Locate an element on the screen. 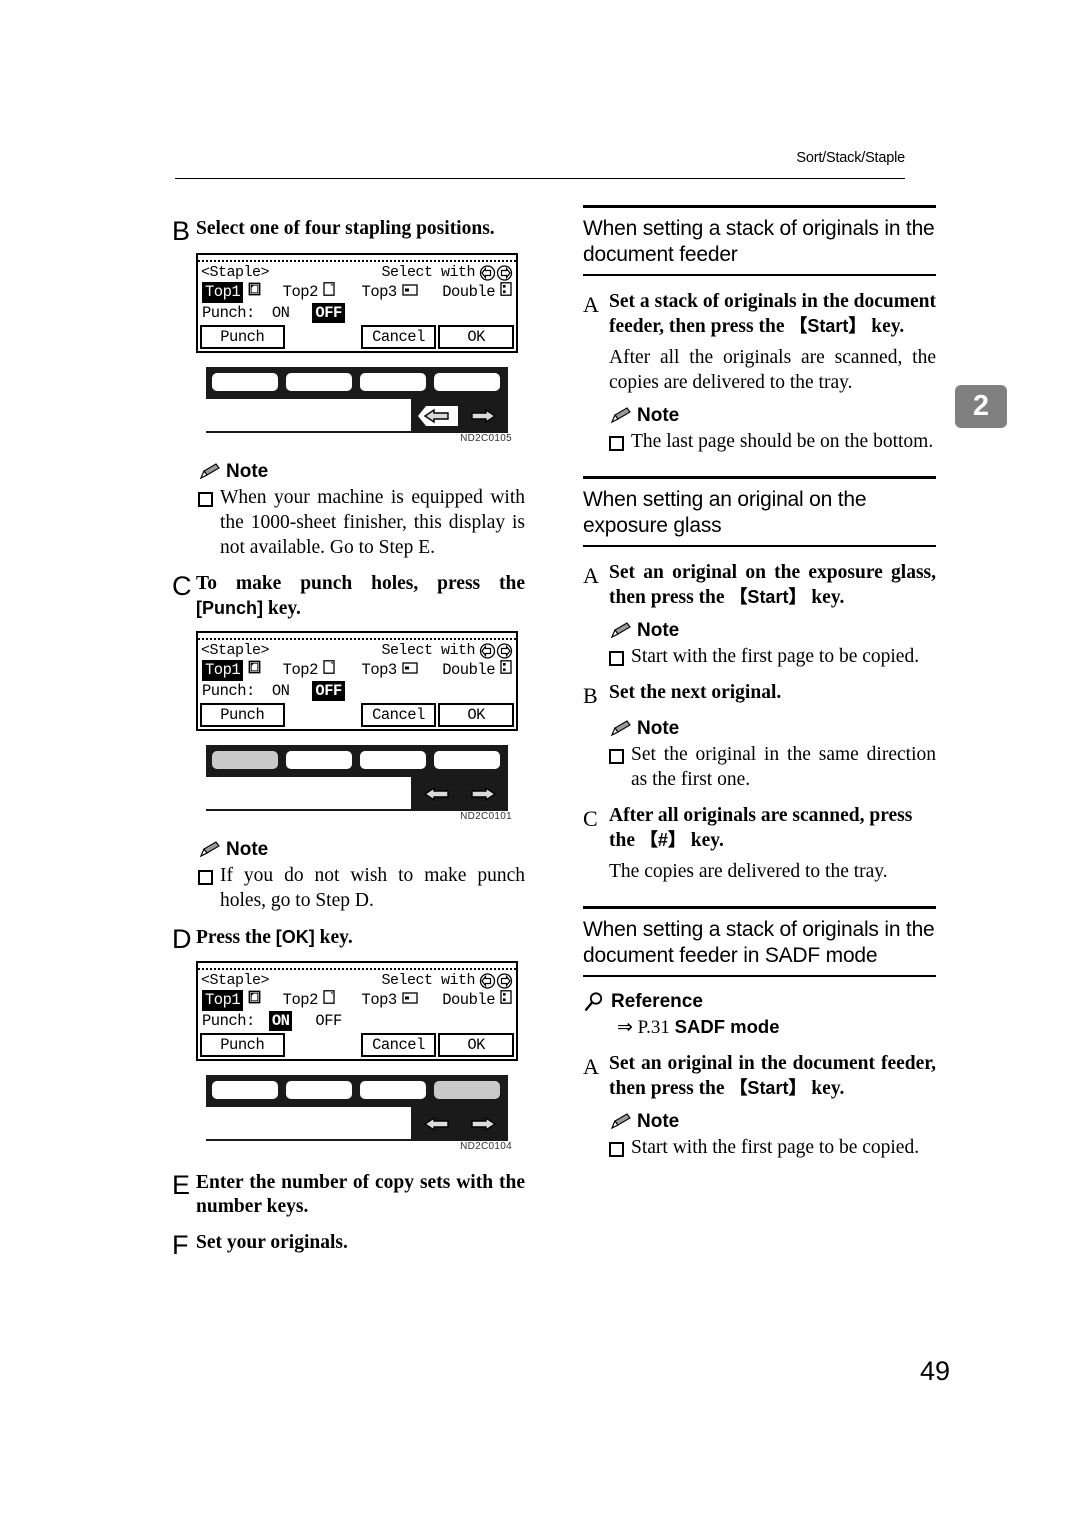 This screenshot has height=1525, width=1080. reference-link-text: SADF mode is located at coordinates (727, 1026).